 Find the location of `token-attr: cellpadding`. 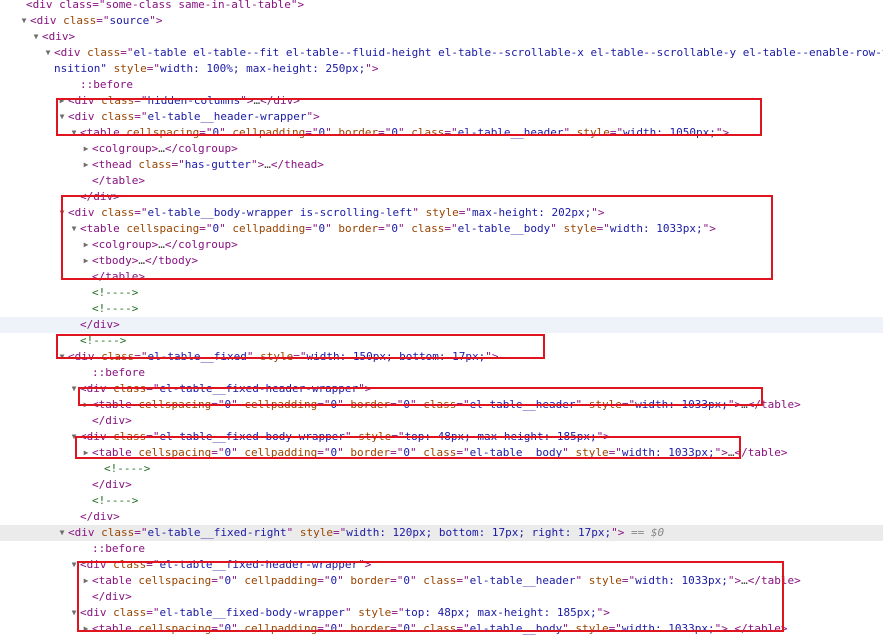

token-attr: cellpadding is located at coordinates (280, 404).